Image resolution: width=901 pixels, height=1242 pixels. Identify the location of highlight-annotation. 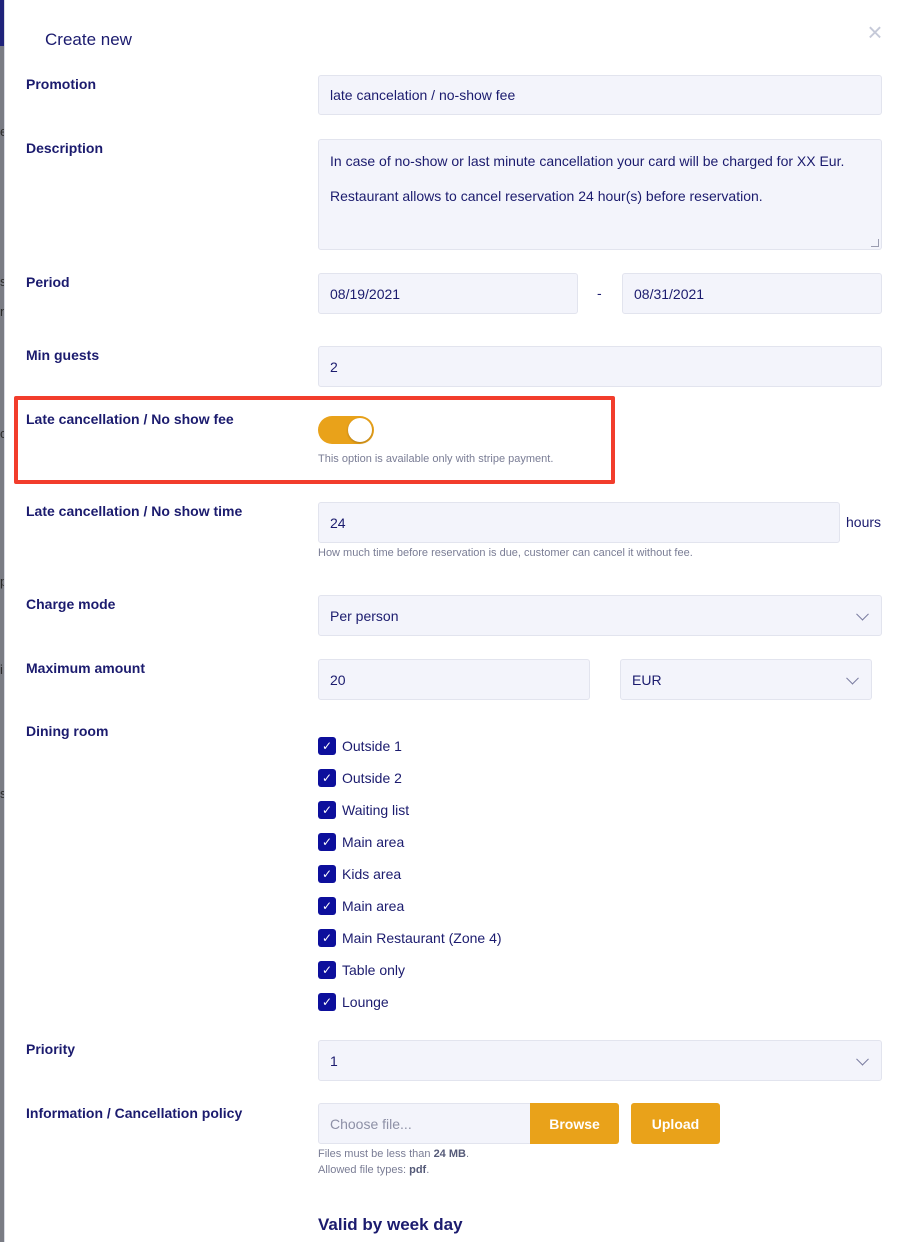
(314, 440).